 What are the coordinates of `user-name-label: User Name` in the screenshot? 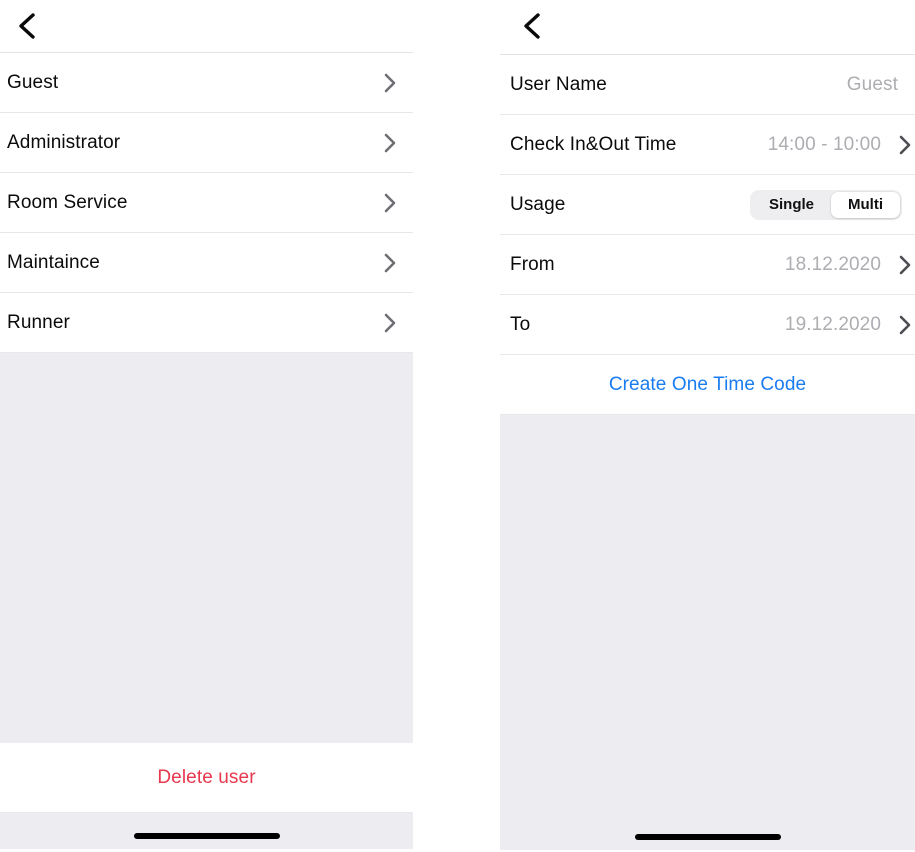 It's located at (558, 84).